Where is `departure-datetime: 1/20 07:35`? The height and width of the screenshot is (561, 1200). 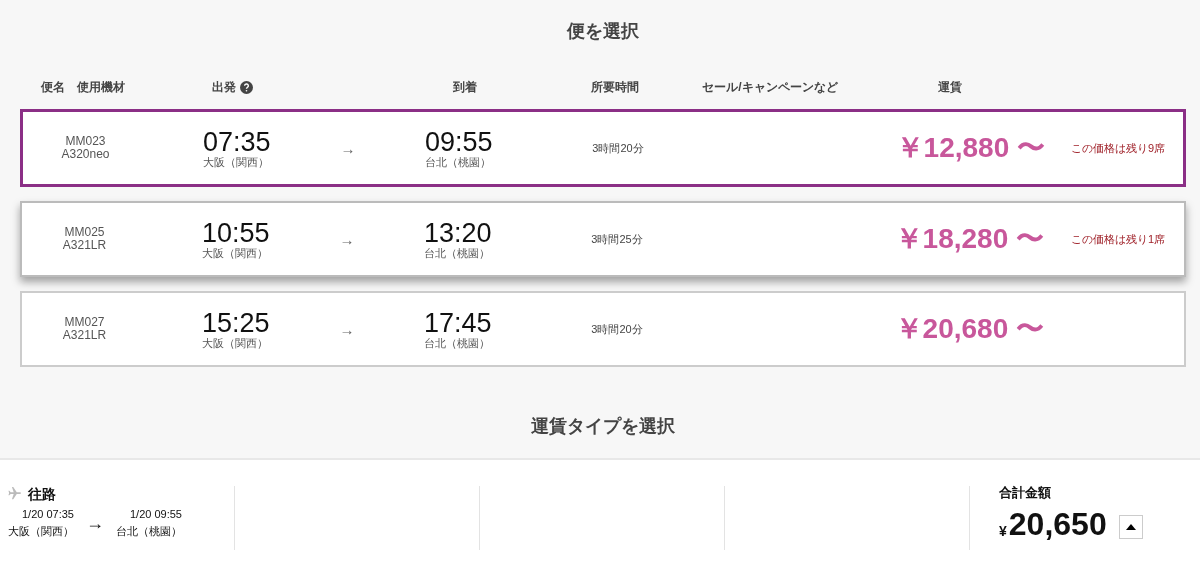
departure-datetime: 1/20 07:35 is located at coordinates (48, 514).